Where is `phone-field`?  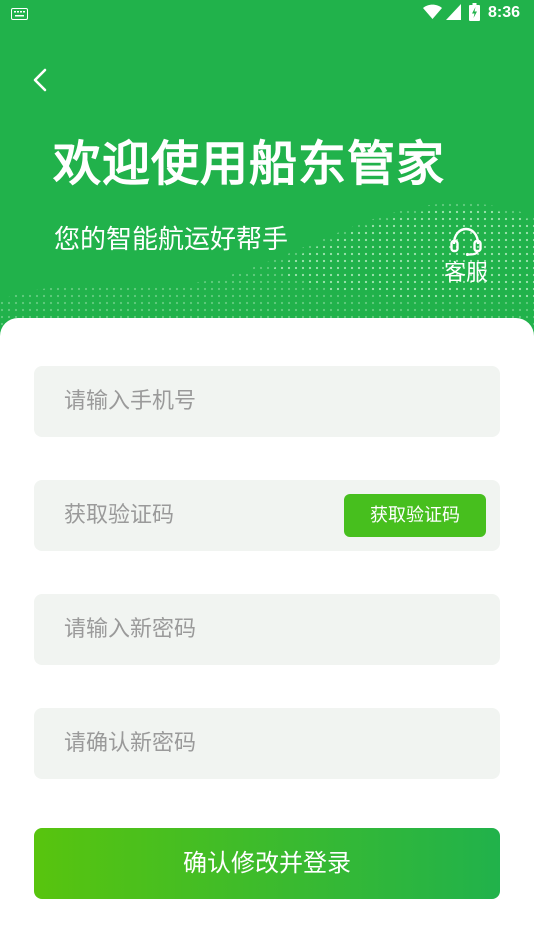 phone-field is located at coordinates (267, 401).